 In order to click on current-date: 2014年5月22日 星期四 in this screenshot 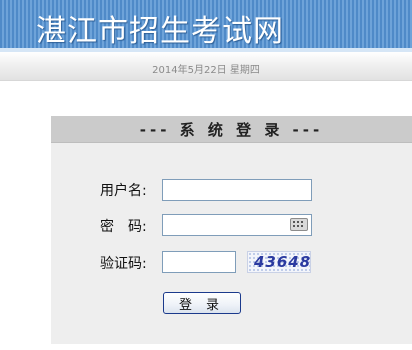, I will do `click(206, 70)`.